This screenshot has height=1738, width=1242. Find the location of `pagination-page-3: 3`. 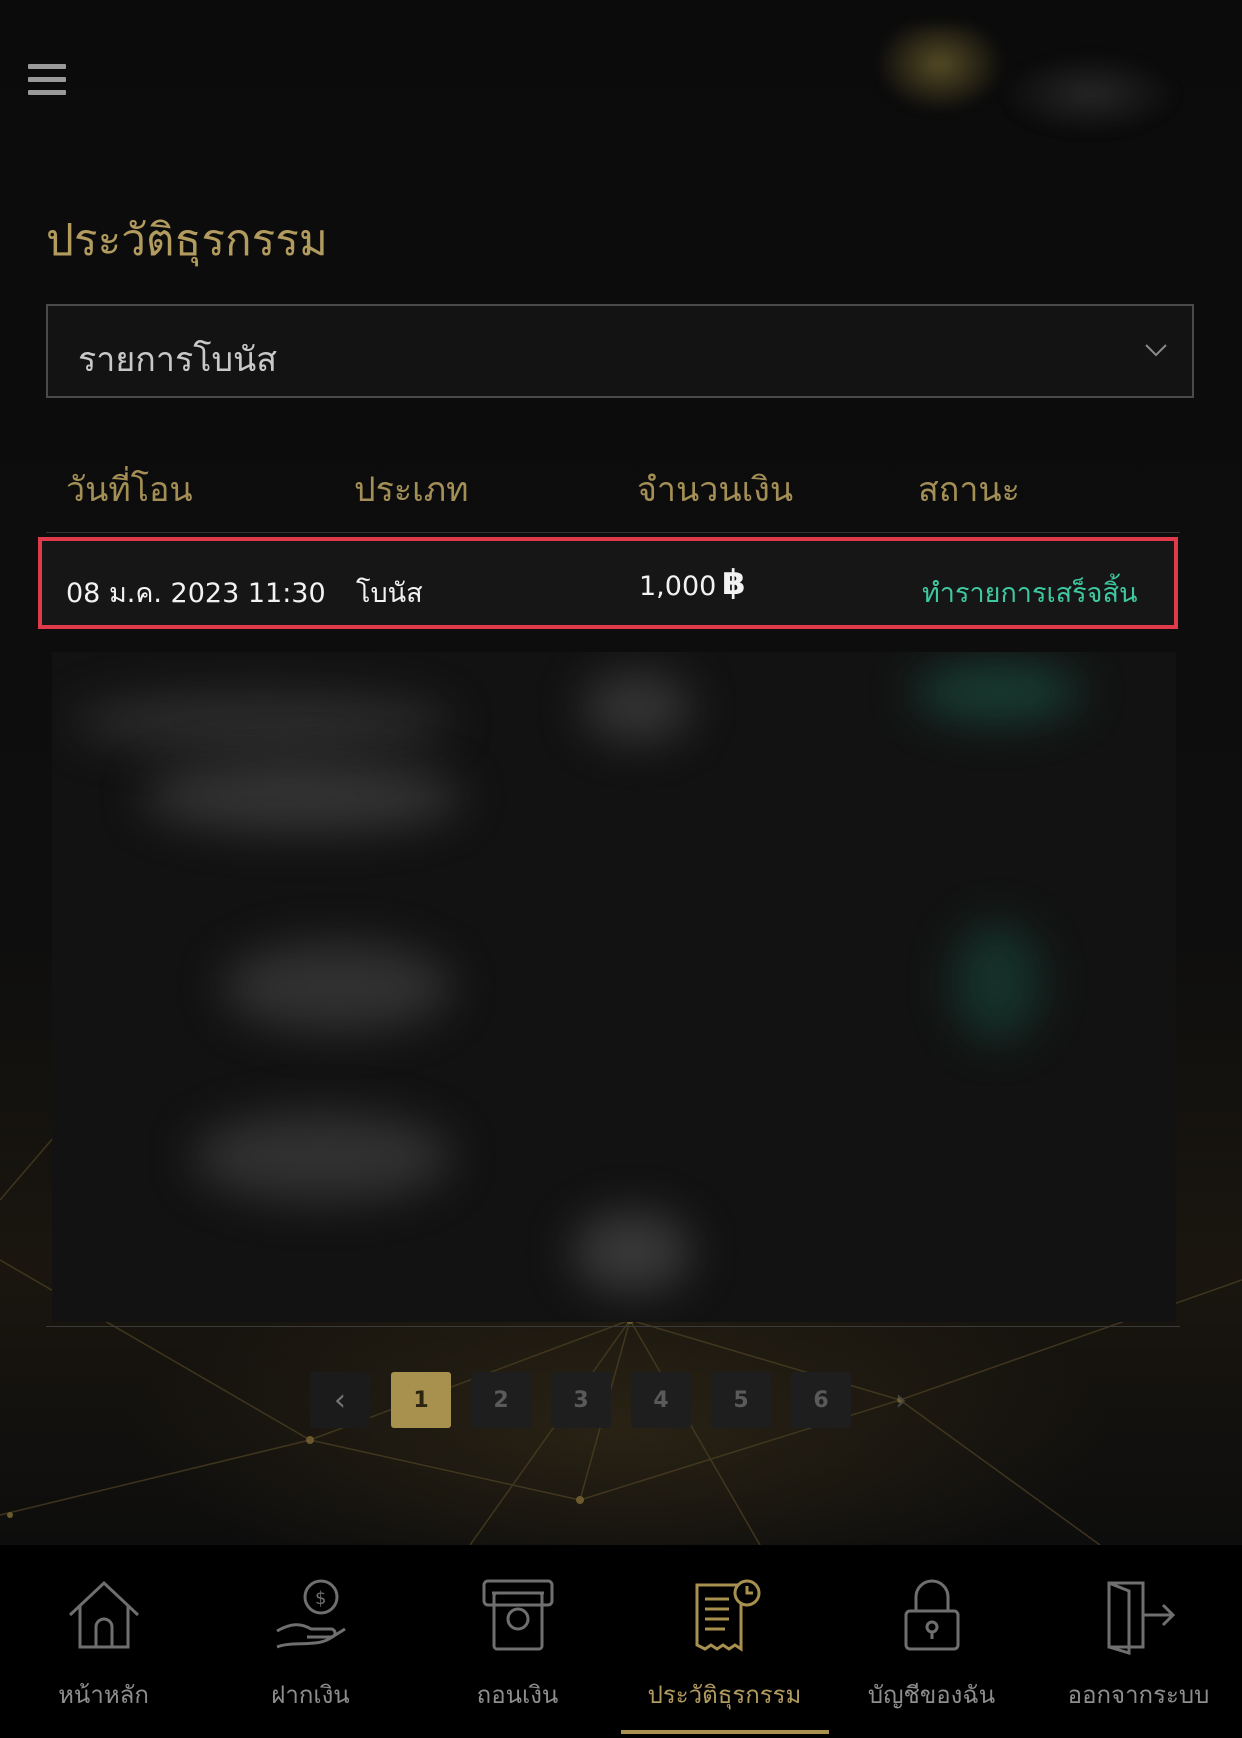

pagination-page-3: 3 is located at coordinates (581, 1400).